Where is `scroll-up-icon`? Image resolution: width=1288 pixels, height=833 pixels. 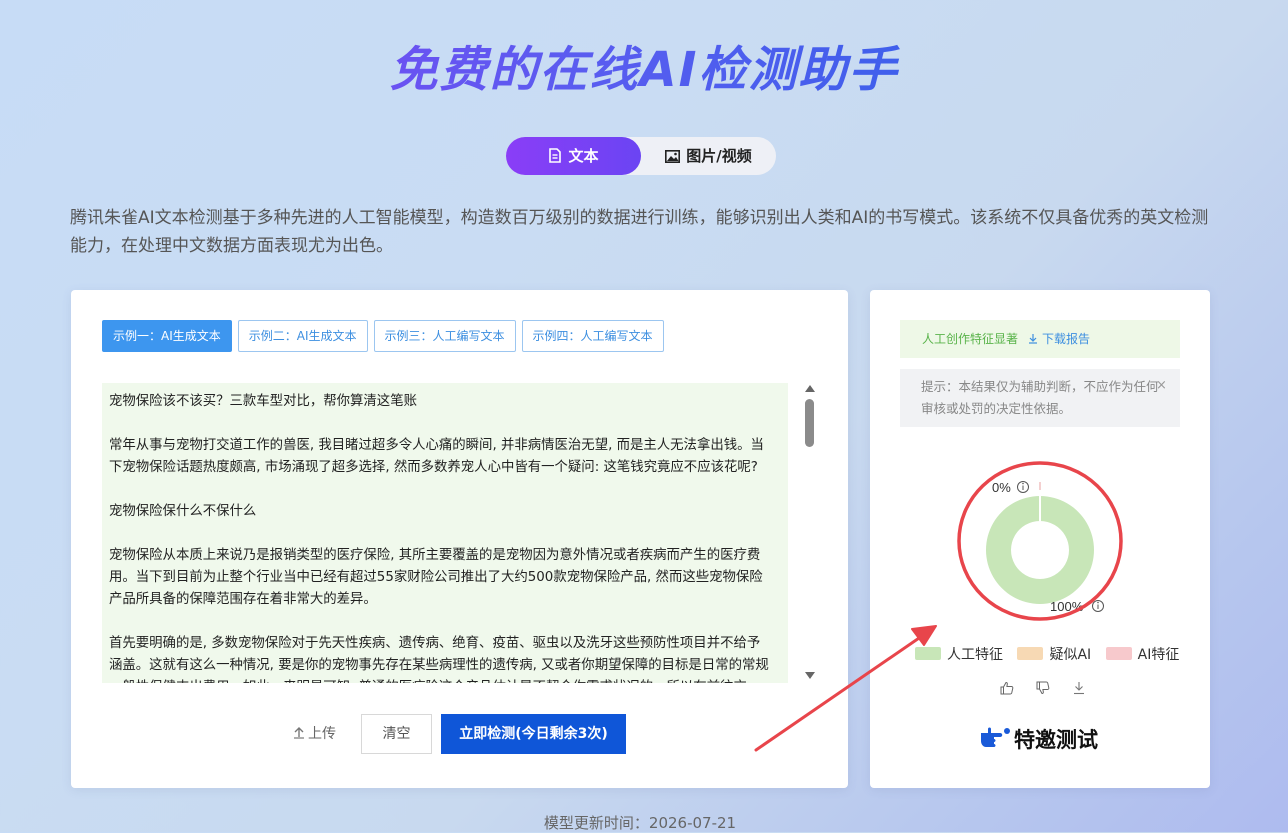
scroll-up-icon is located at coordinates (810, 388).